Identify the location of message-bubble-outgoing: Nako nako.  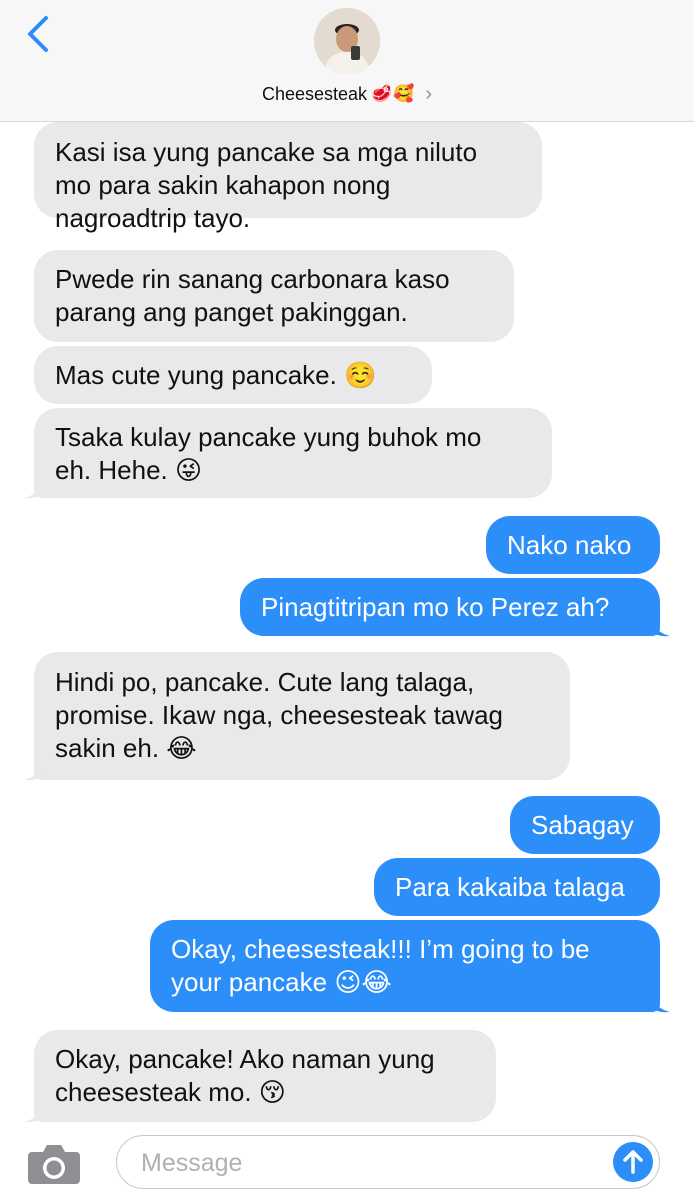
(573, 545).